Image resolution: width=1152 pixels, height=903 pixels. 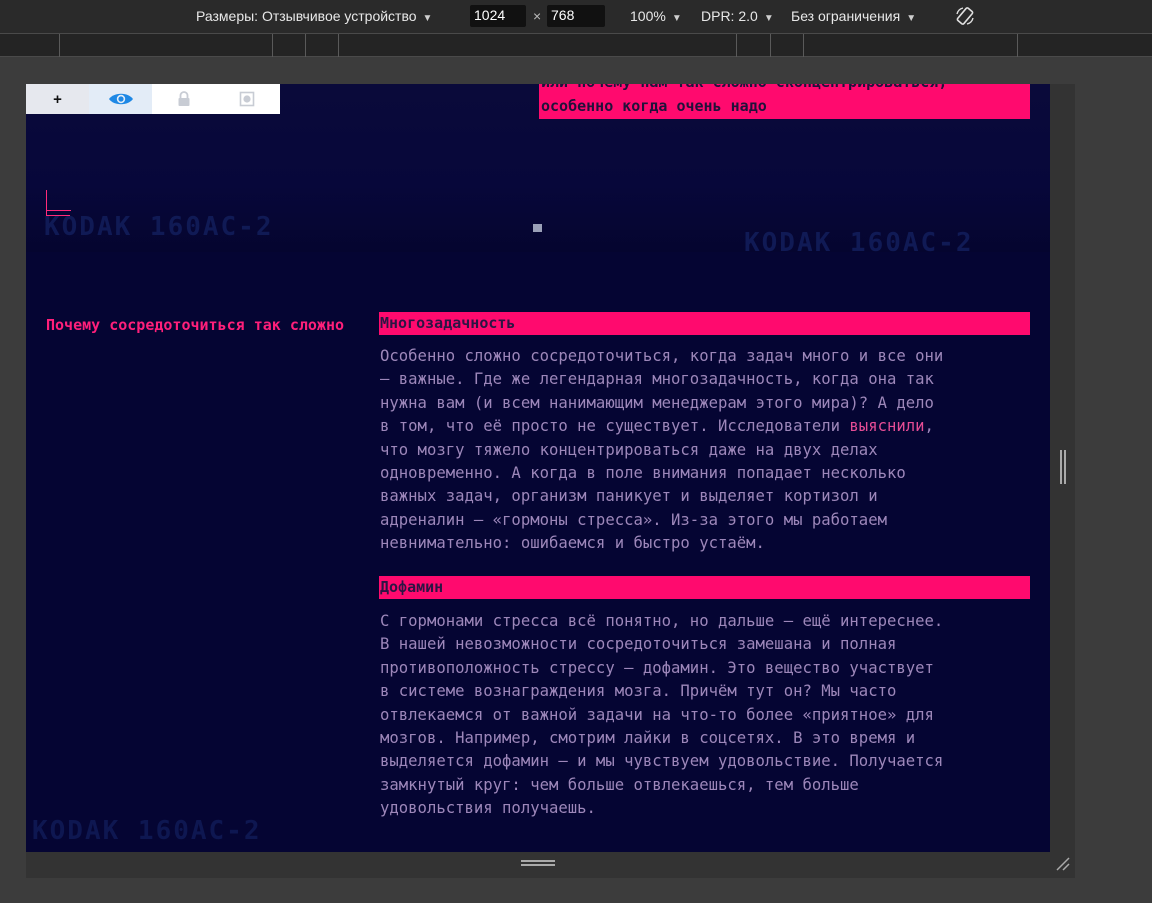 I want to click on contrast-icon, so click(x=246, y=99).